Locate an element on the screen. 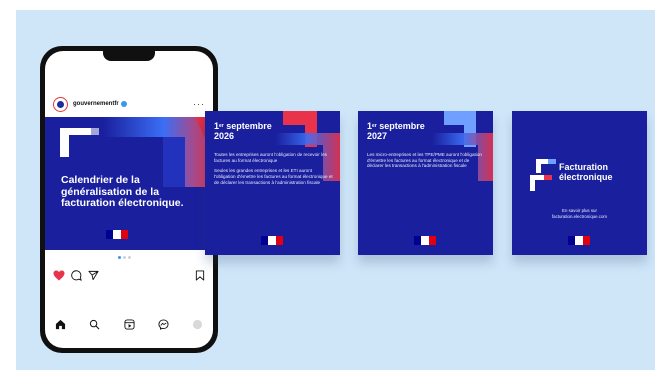 This screenshot has width=655, height=370. more-horizontal-icon: ··· is located at coordinates (199, 104).